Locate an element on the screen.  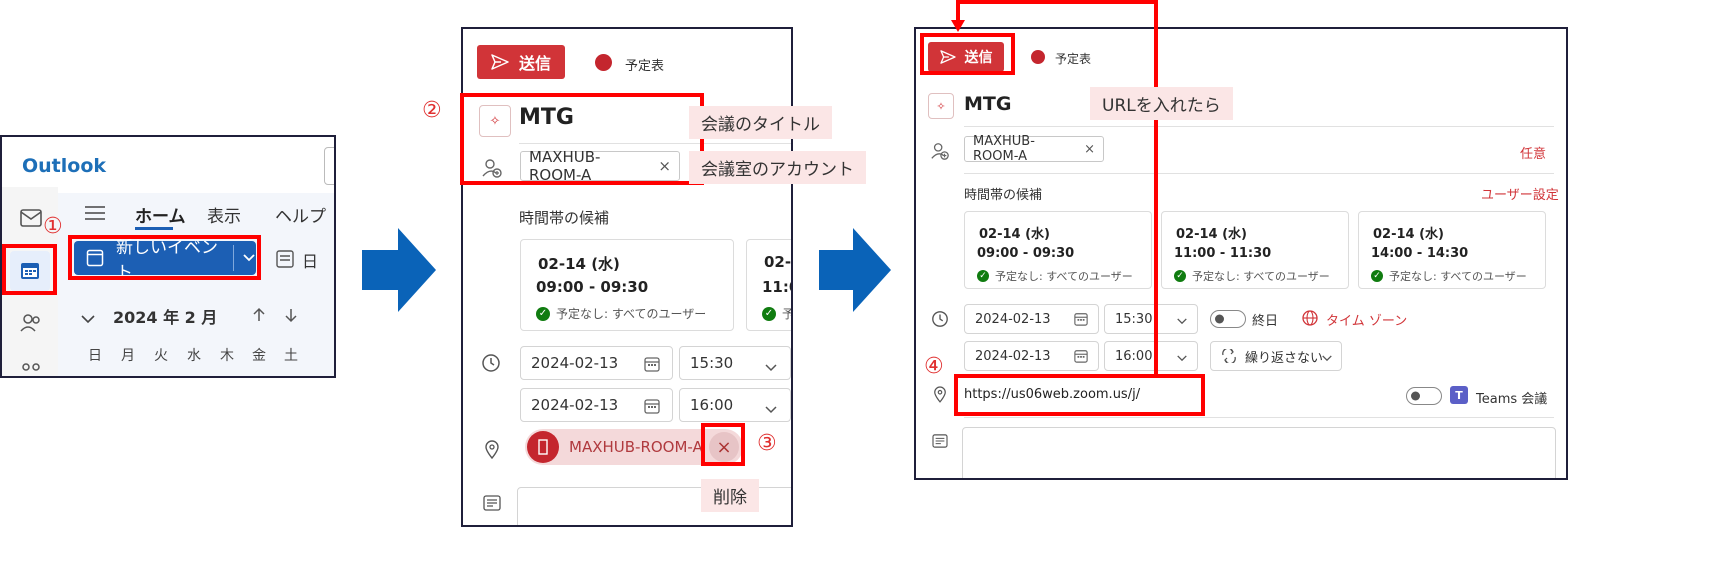
callout-meeting-title: 会議のタイトル is located at coordinates (760, 122).